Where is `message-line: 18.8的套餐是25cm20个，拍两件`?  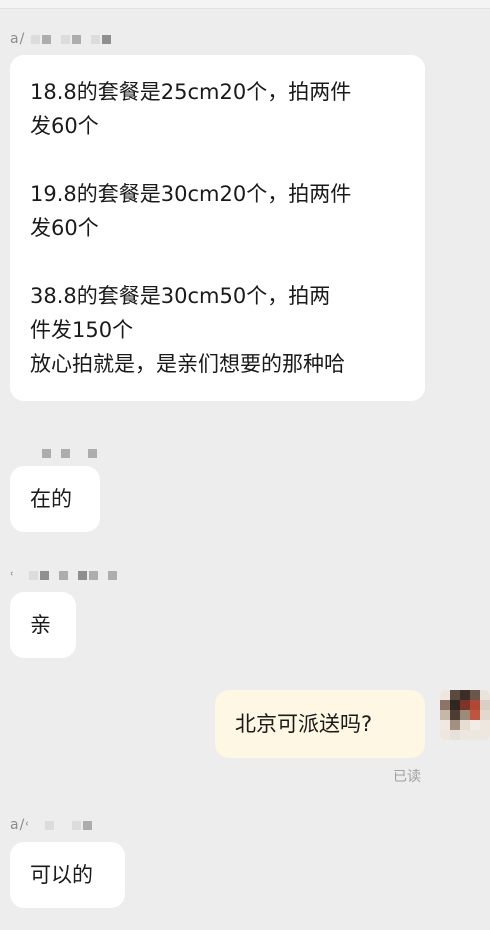 message-line: 18.8的套餐是25cm20个，拍两件 is located at coordinates (191, 92).